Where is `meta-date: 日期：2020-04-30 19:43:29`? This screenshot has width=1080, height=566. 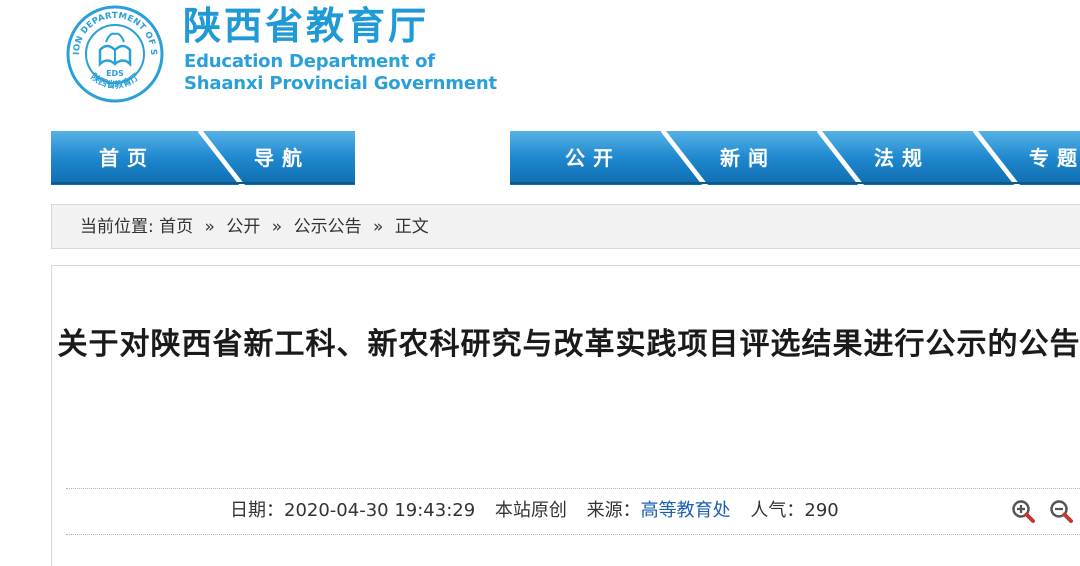 meta-date: 日期：2020-04-30 19:43:29 is located at coordinates (352, 510).